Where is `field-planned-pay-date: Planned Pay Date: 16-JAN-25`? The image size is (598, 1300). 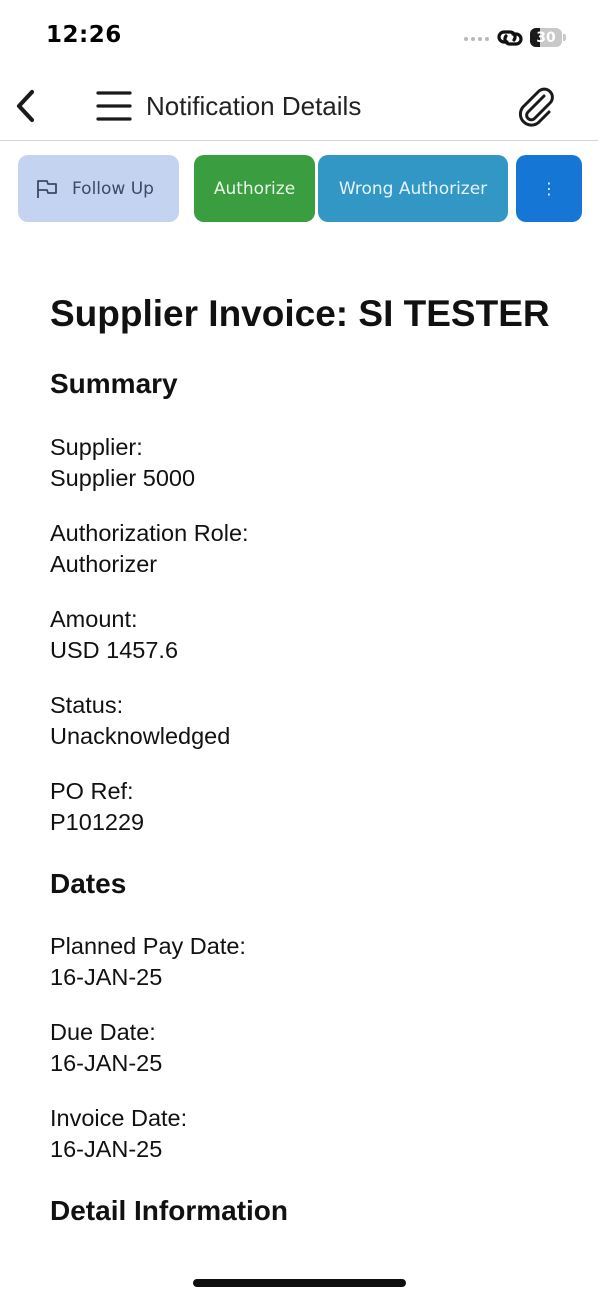 field-planned-pay-date: Planned Pay Date: 16-JAN-25 is located at coordinates (148, 962).